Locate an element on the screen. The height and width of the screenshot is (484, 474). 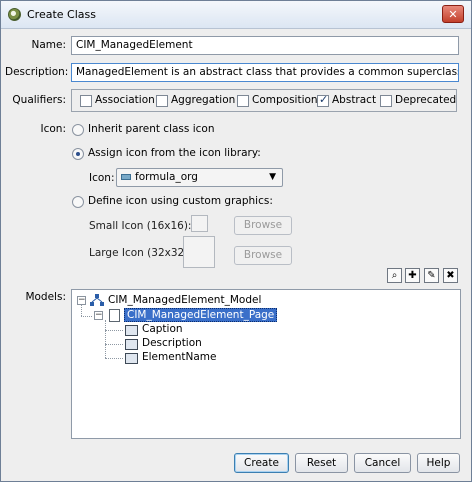
new-document-icon: ✚ is located at coordinates (412, 275).